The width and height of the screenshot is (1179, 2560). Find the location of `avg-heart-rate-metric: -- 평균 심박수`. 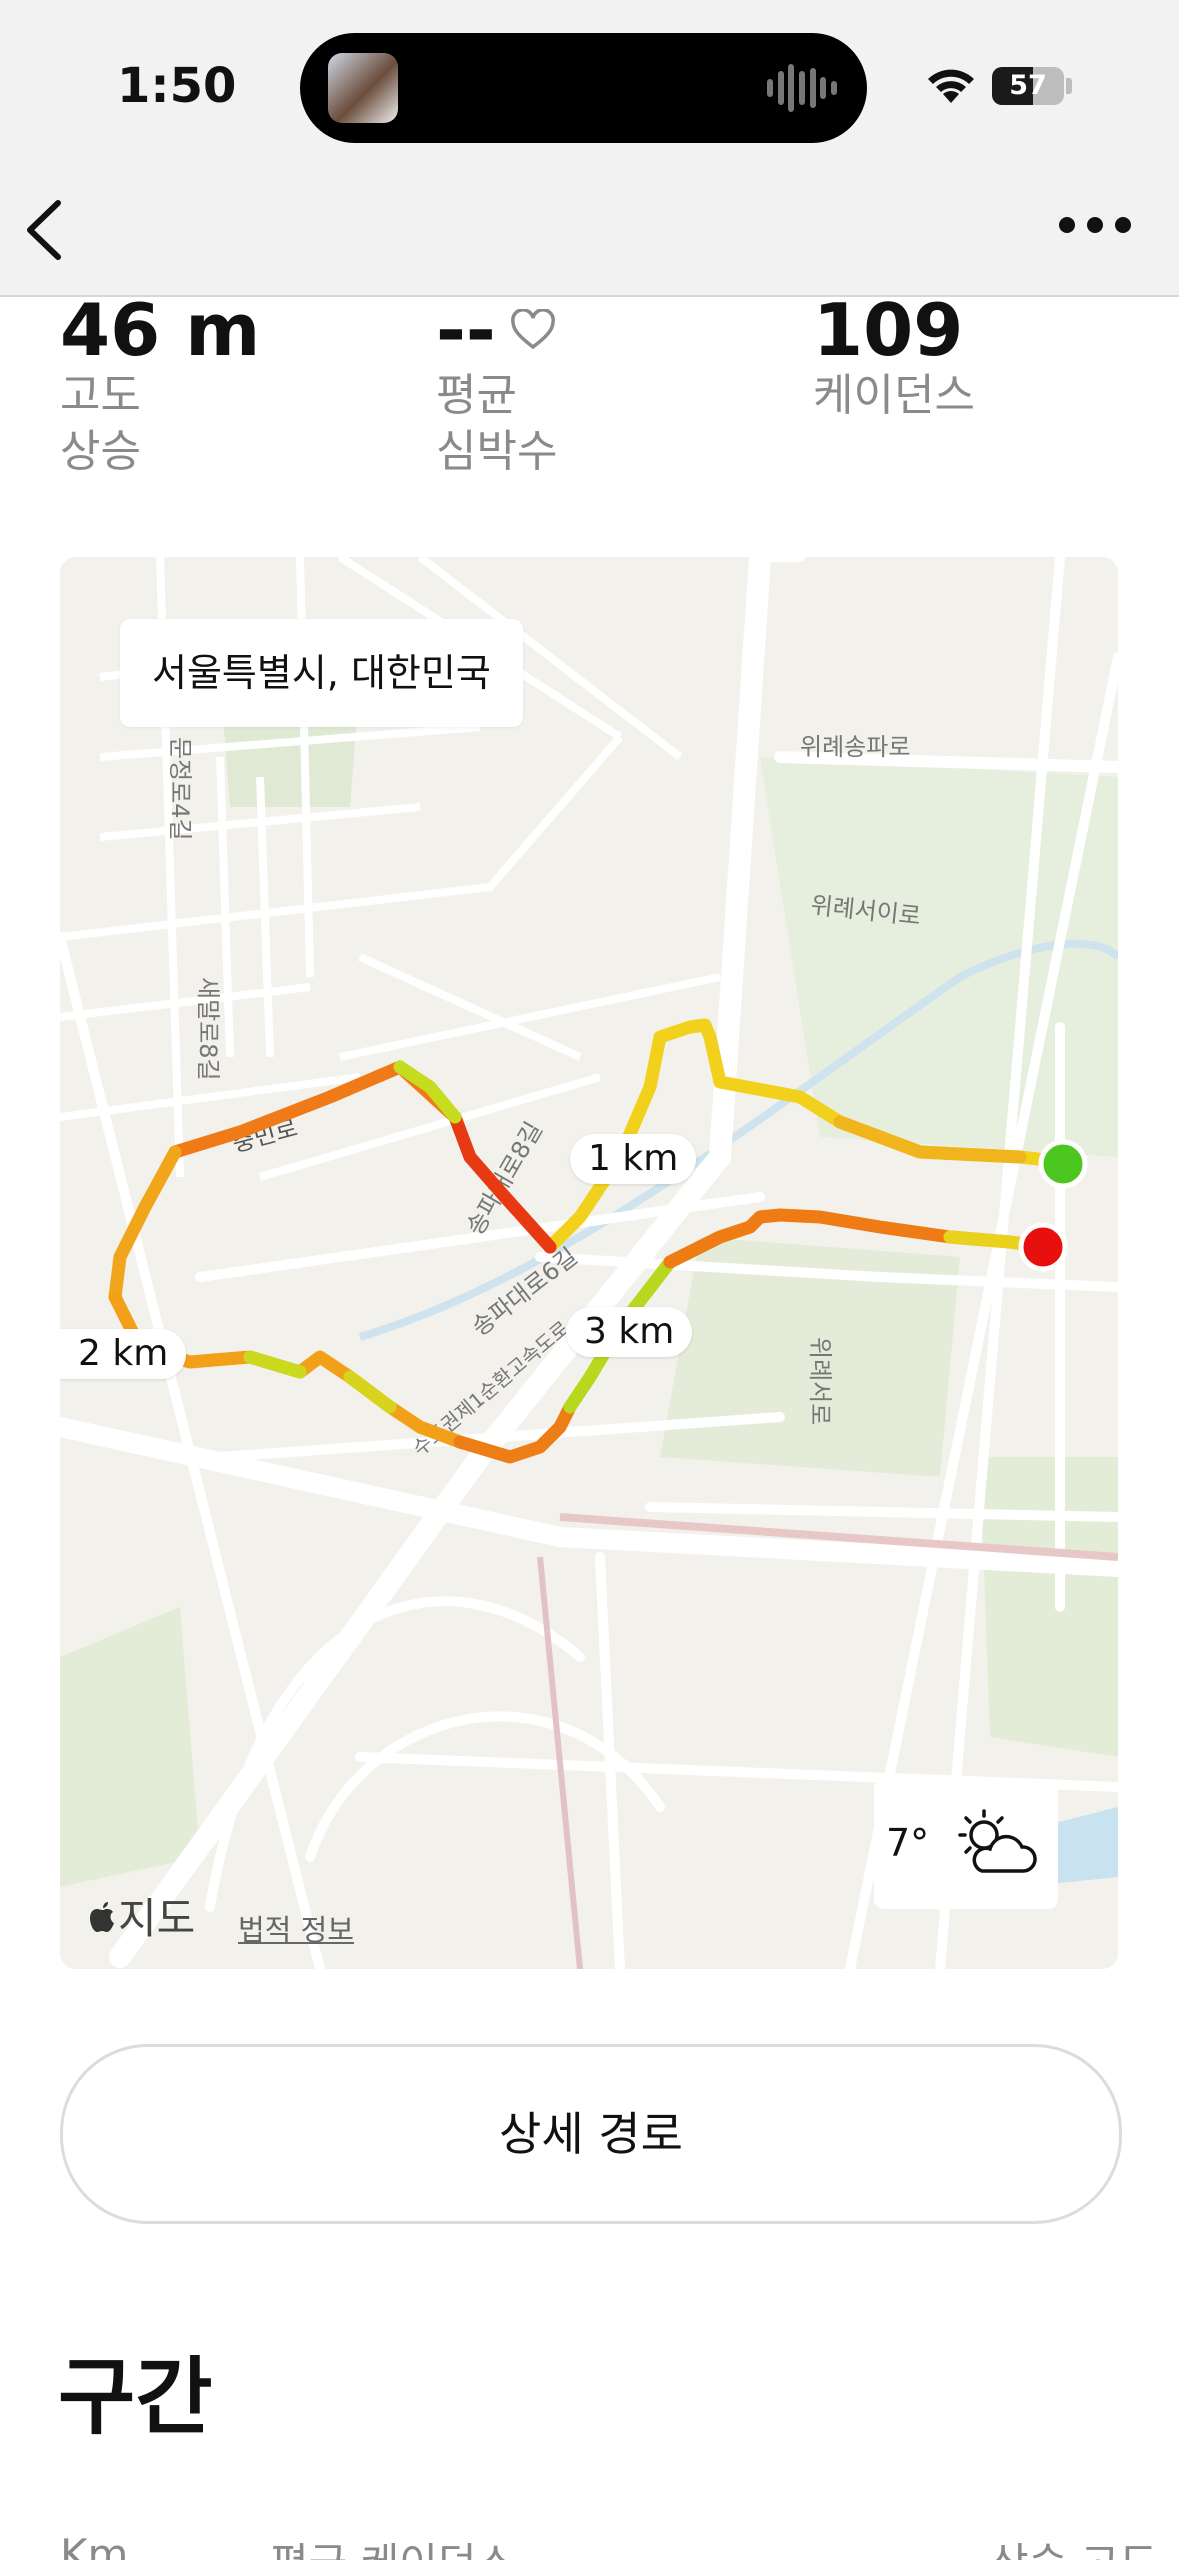

avg-heart-rate-metric: -- 평균 심박수 is located at coordinates (526, 386).